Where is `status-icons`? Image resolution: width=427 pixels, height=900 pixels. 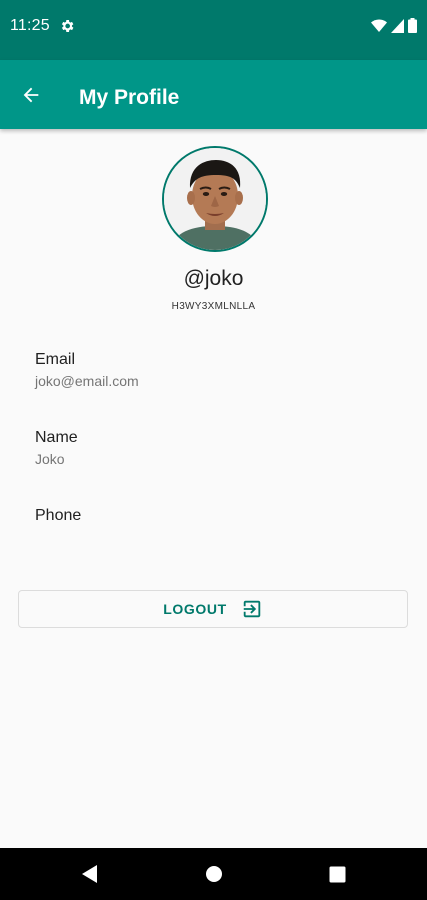
status-icons is located at coordinates (394, 25).